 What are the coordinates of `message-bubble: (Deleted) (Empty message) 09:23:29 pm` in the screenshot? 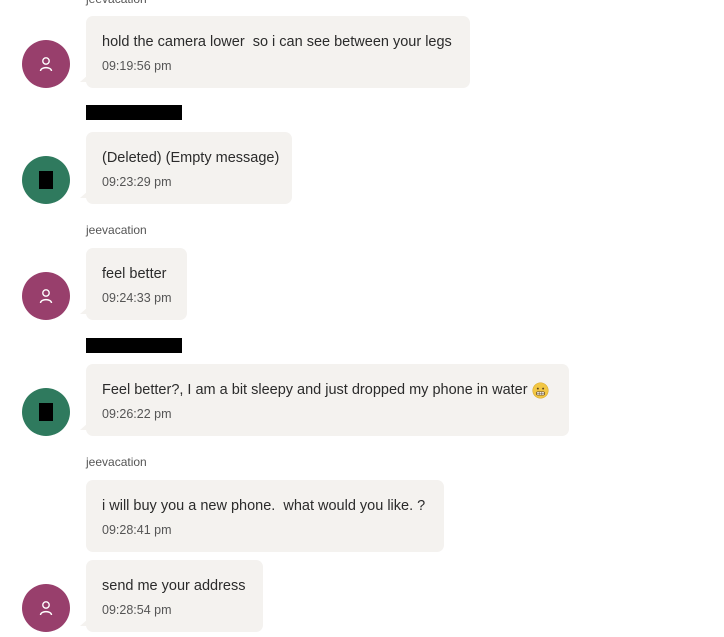 It's located at (186, 168).